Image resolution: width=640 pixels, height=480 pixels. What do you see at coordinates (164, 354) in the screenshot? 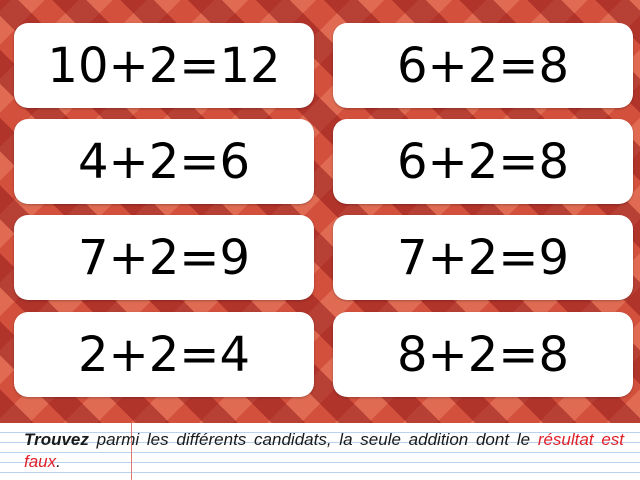
I see `equation-card-7: 2+2=4` at bounding box center [164, 354].